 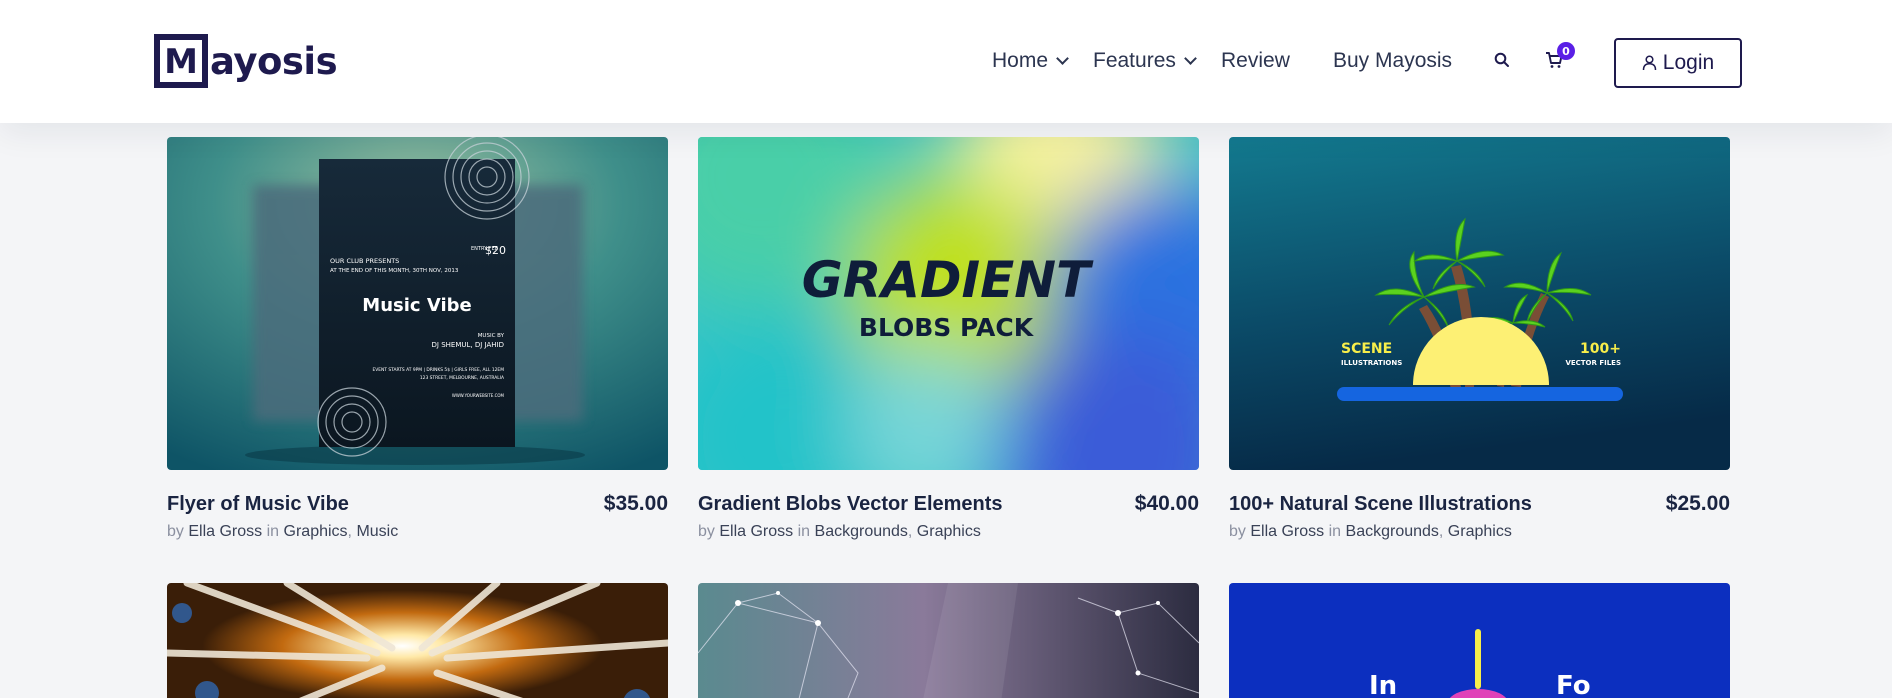 What do you see at coordinates (1371, 363) in the screenshot?
I see `art-left-small: ILLUSTRATIONS` at bounding box center [1371, 363].